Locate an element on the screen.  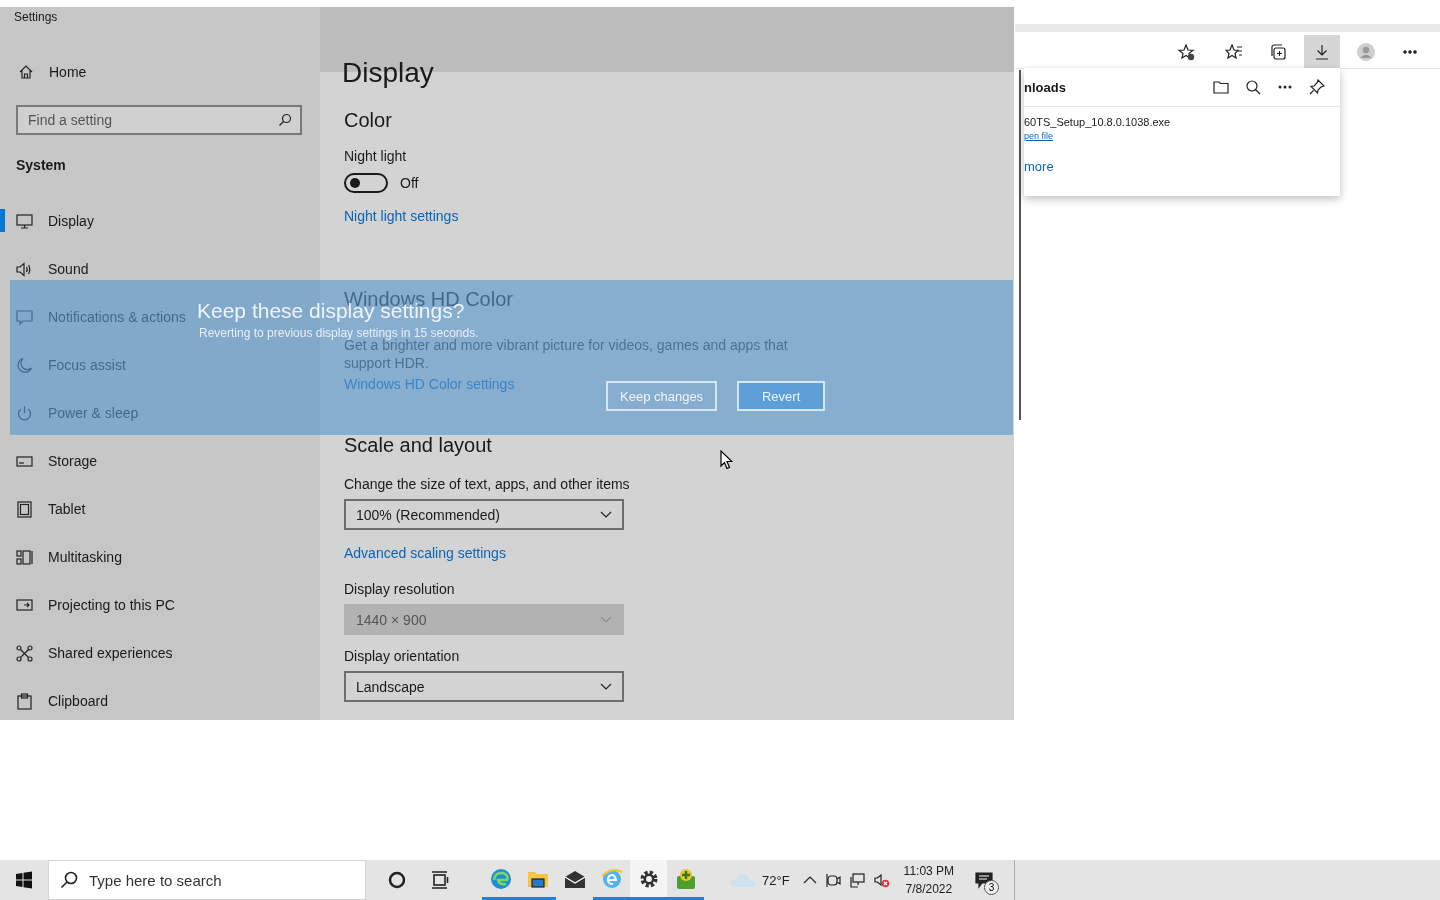
open-file-link: pen file is located at coordinates (1039, 136).